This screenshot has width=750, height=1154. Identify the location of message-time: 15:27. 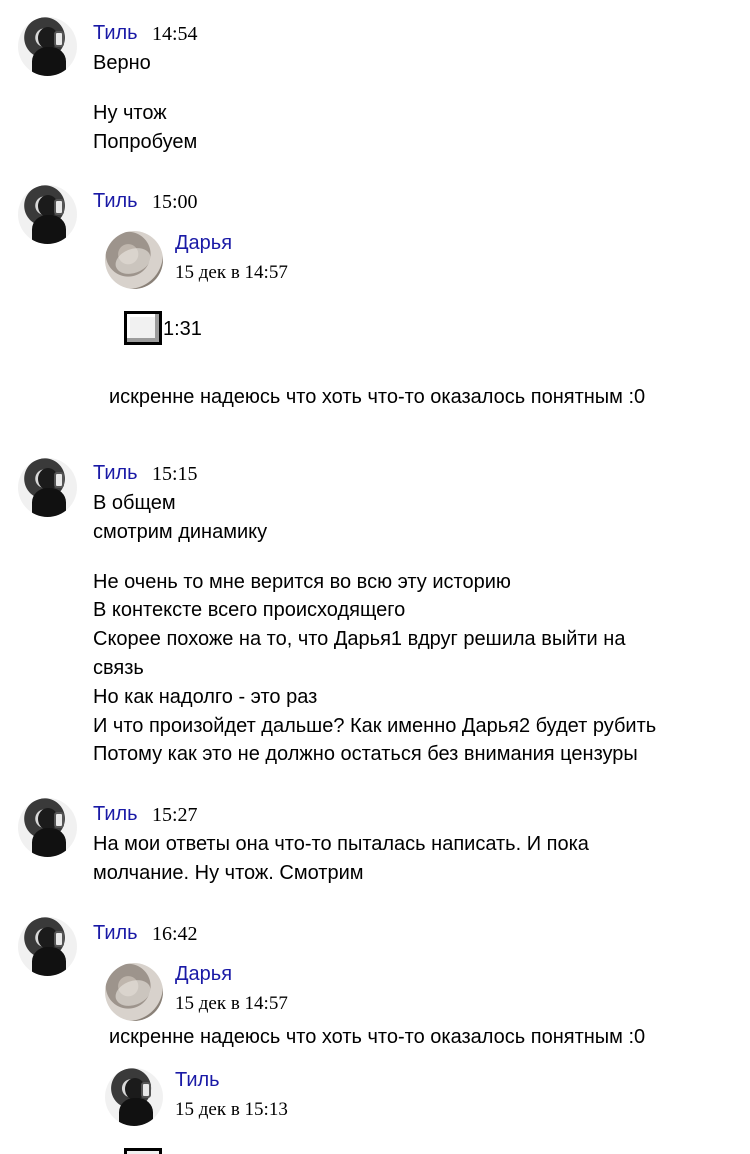
(175, 815).